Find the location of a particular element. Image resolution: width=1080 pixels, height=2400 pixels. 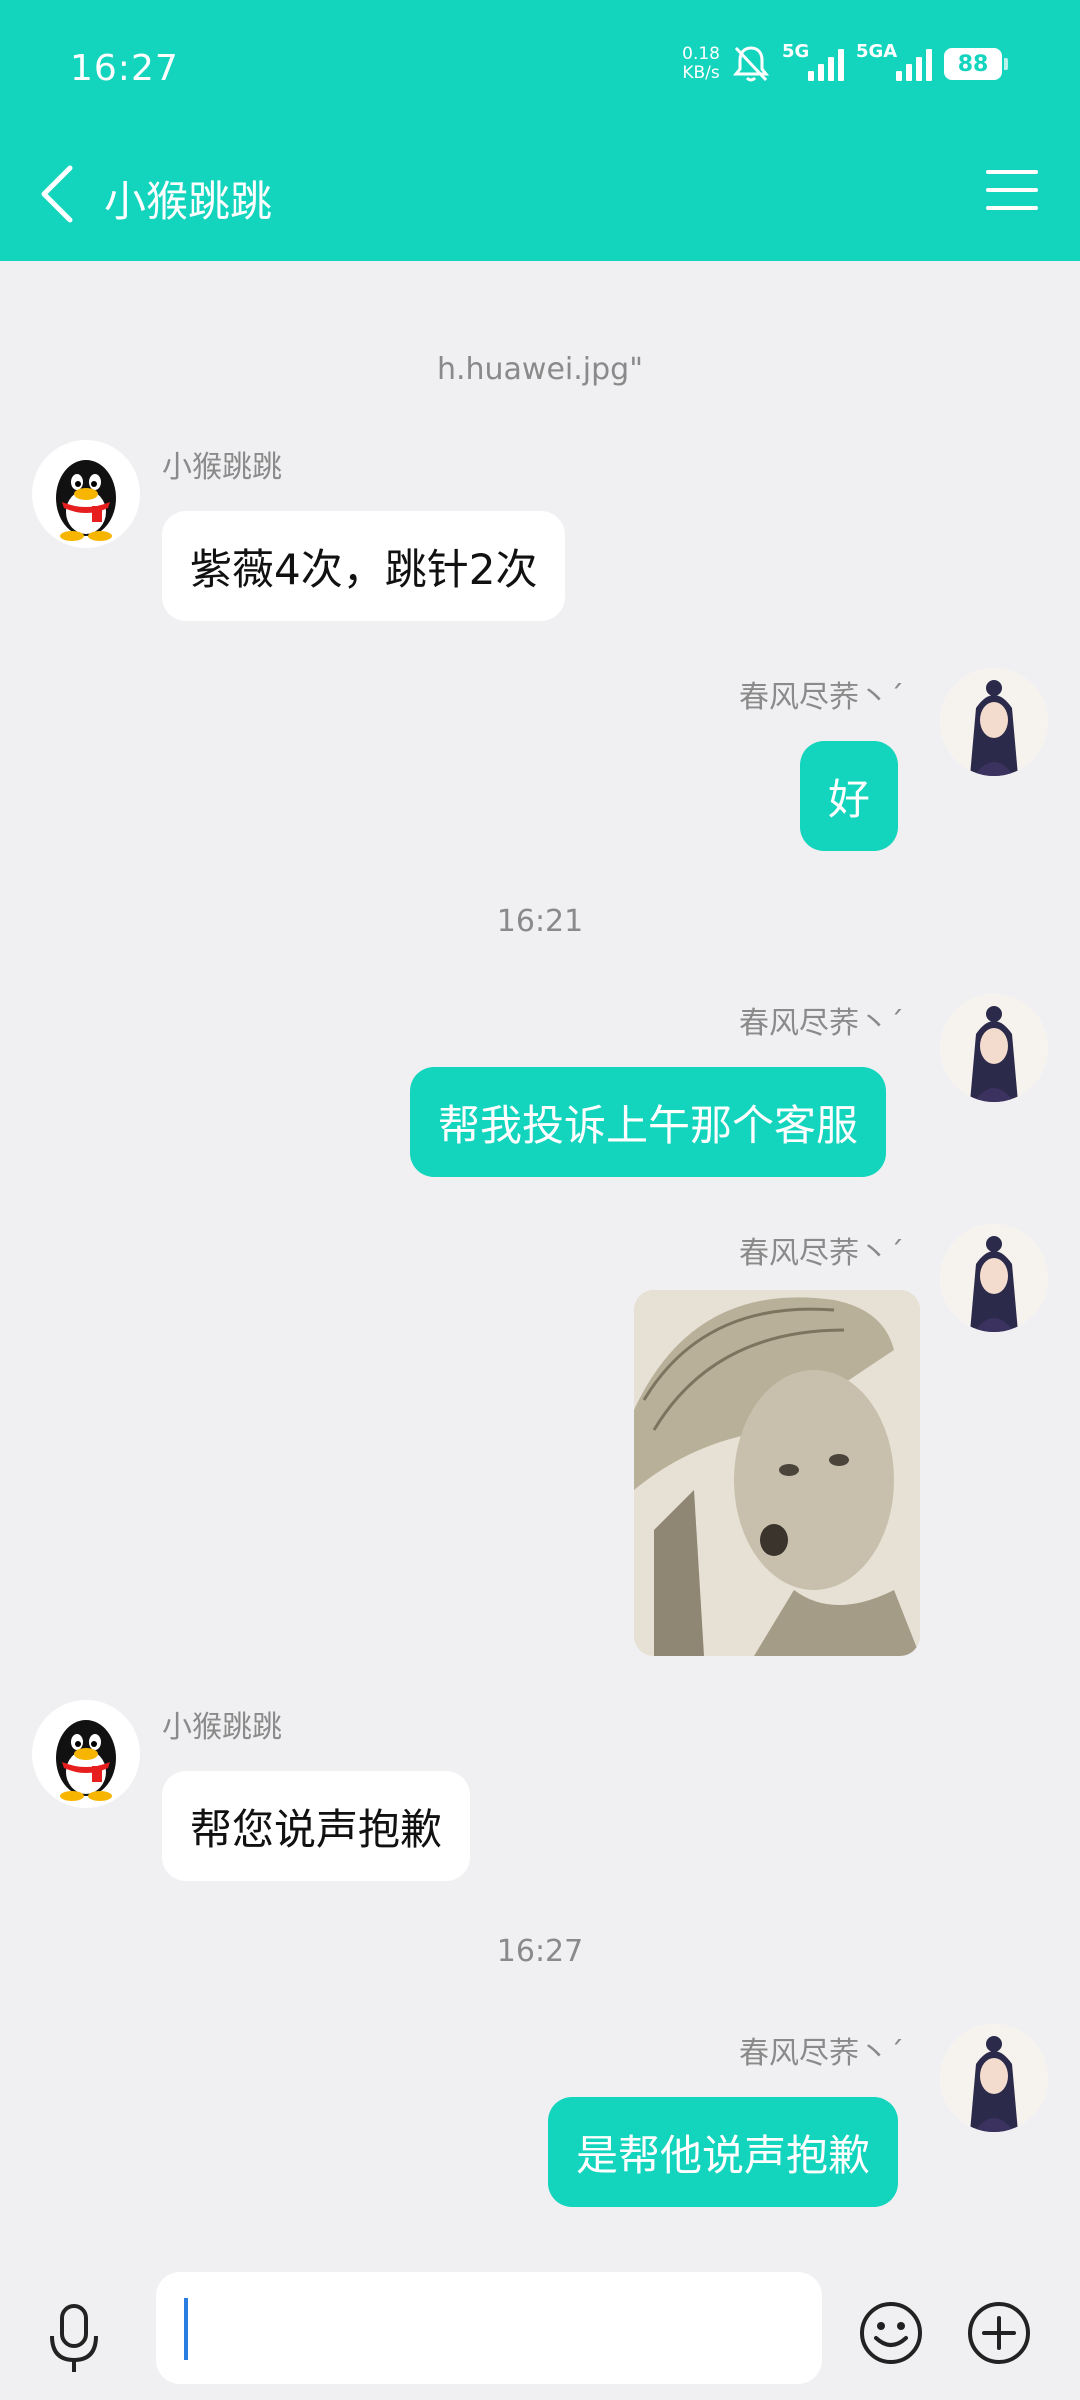

image-message is located at coordinates (777, 1473).